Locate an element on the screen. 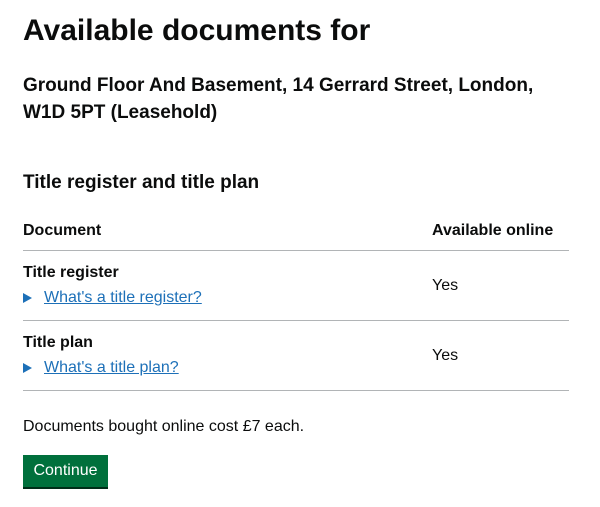 The height and width of the screenshot is (507, 600). continue-button: Continue is located at coordinates (65, 471).